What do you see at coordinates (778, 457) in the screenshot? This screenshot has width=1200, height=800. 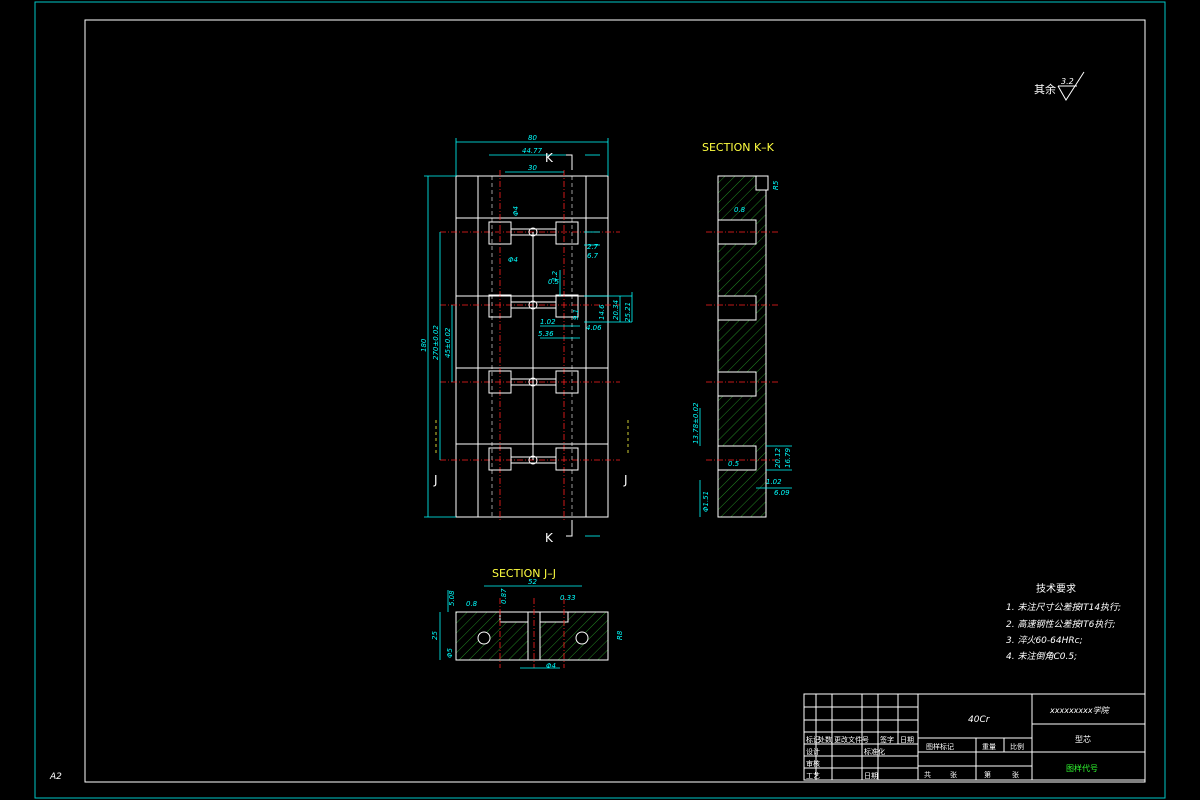 I see `kk-dim-w1: 20.12` at bounding box center [778, 457].